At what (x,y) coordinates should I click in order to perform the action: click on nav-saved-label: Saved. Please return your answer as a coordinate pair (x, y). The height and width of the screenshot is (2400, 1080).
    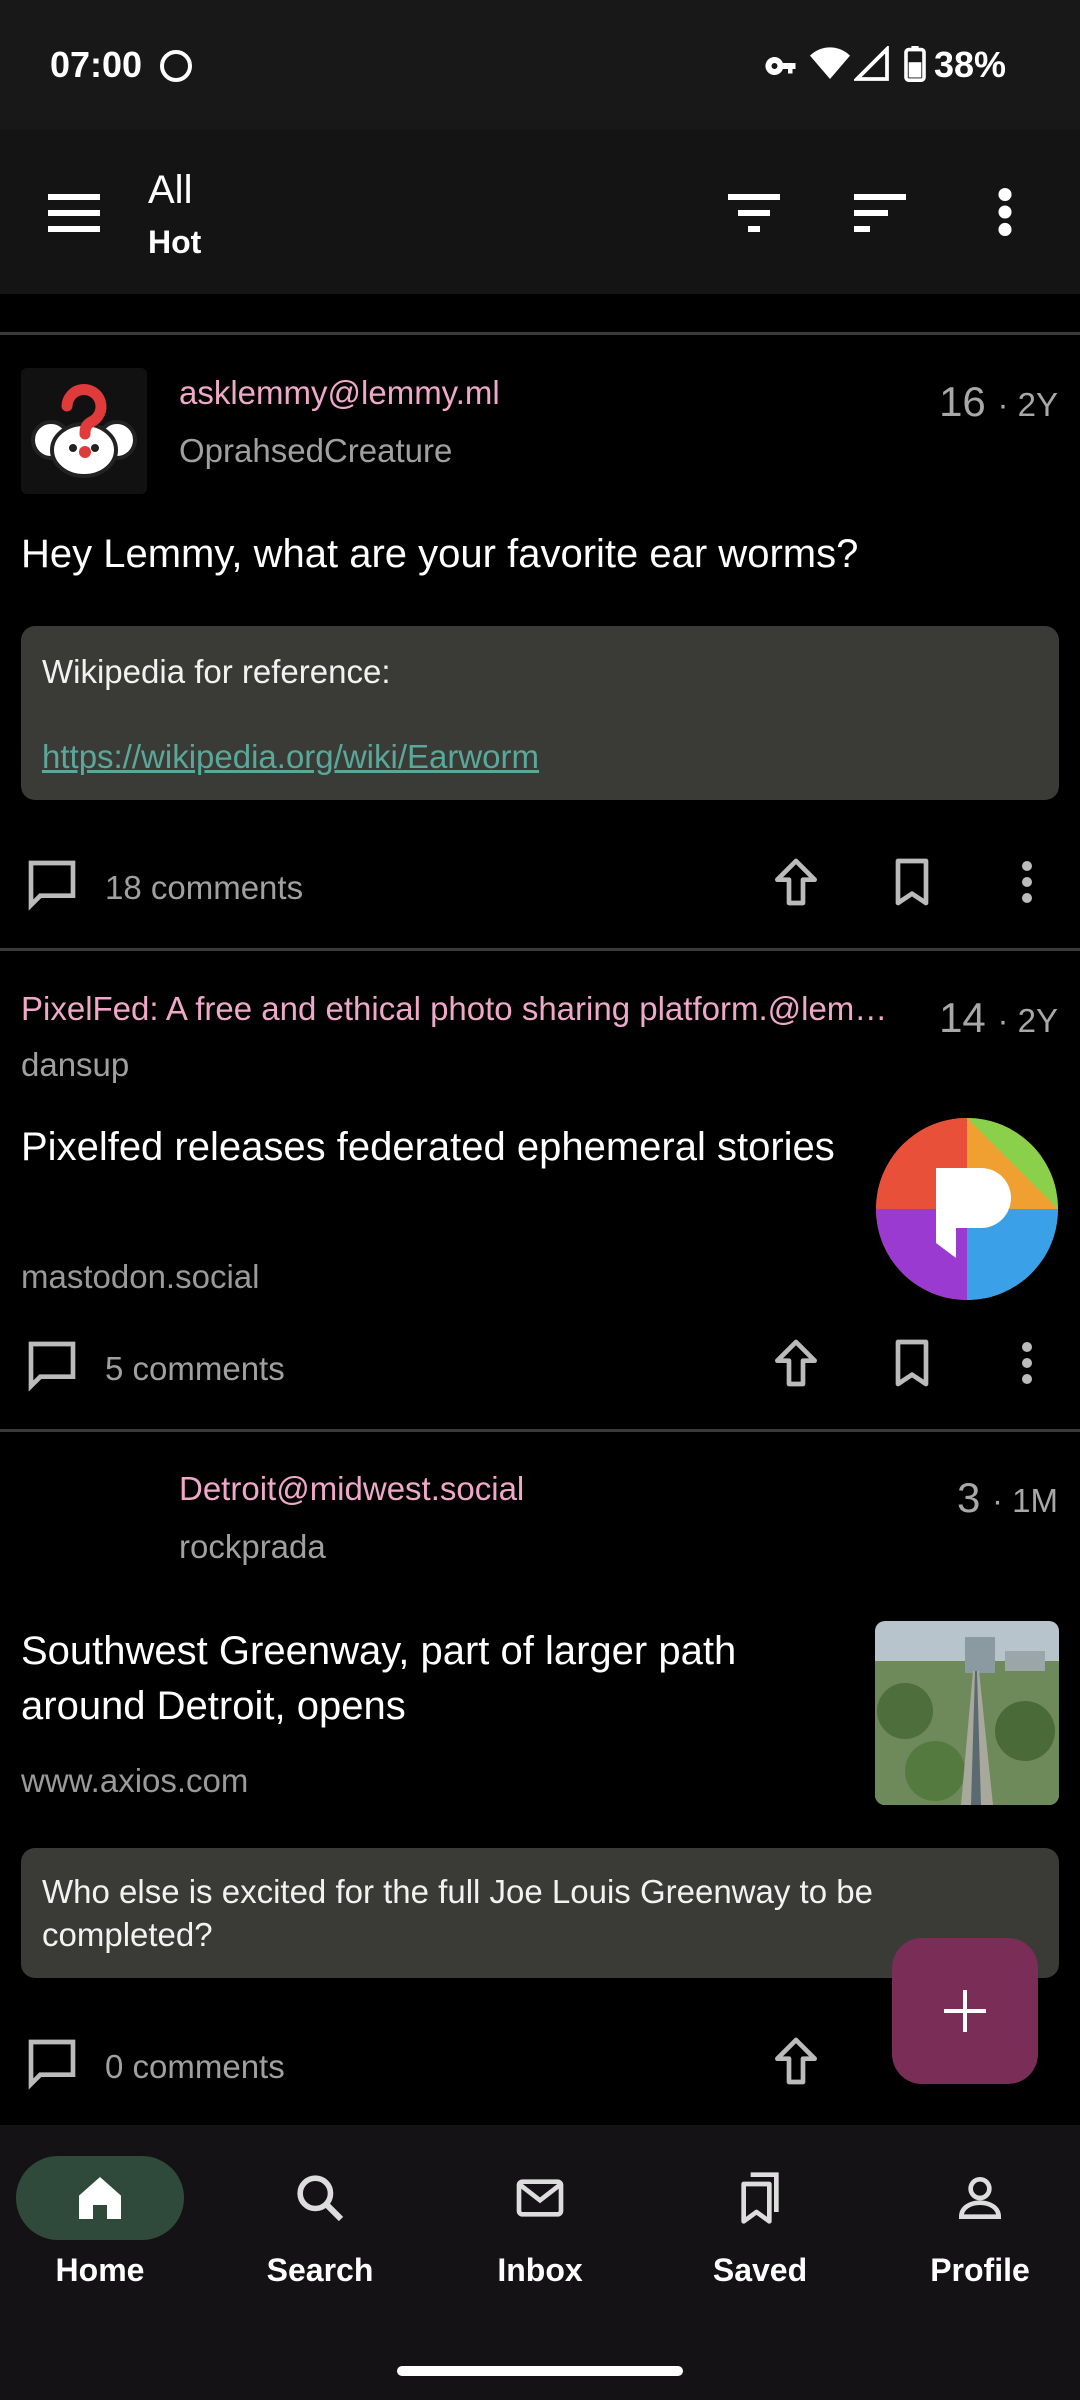
    Looking at the image, I should click on (760, 2270).